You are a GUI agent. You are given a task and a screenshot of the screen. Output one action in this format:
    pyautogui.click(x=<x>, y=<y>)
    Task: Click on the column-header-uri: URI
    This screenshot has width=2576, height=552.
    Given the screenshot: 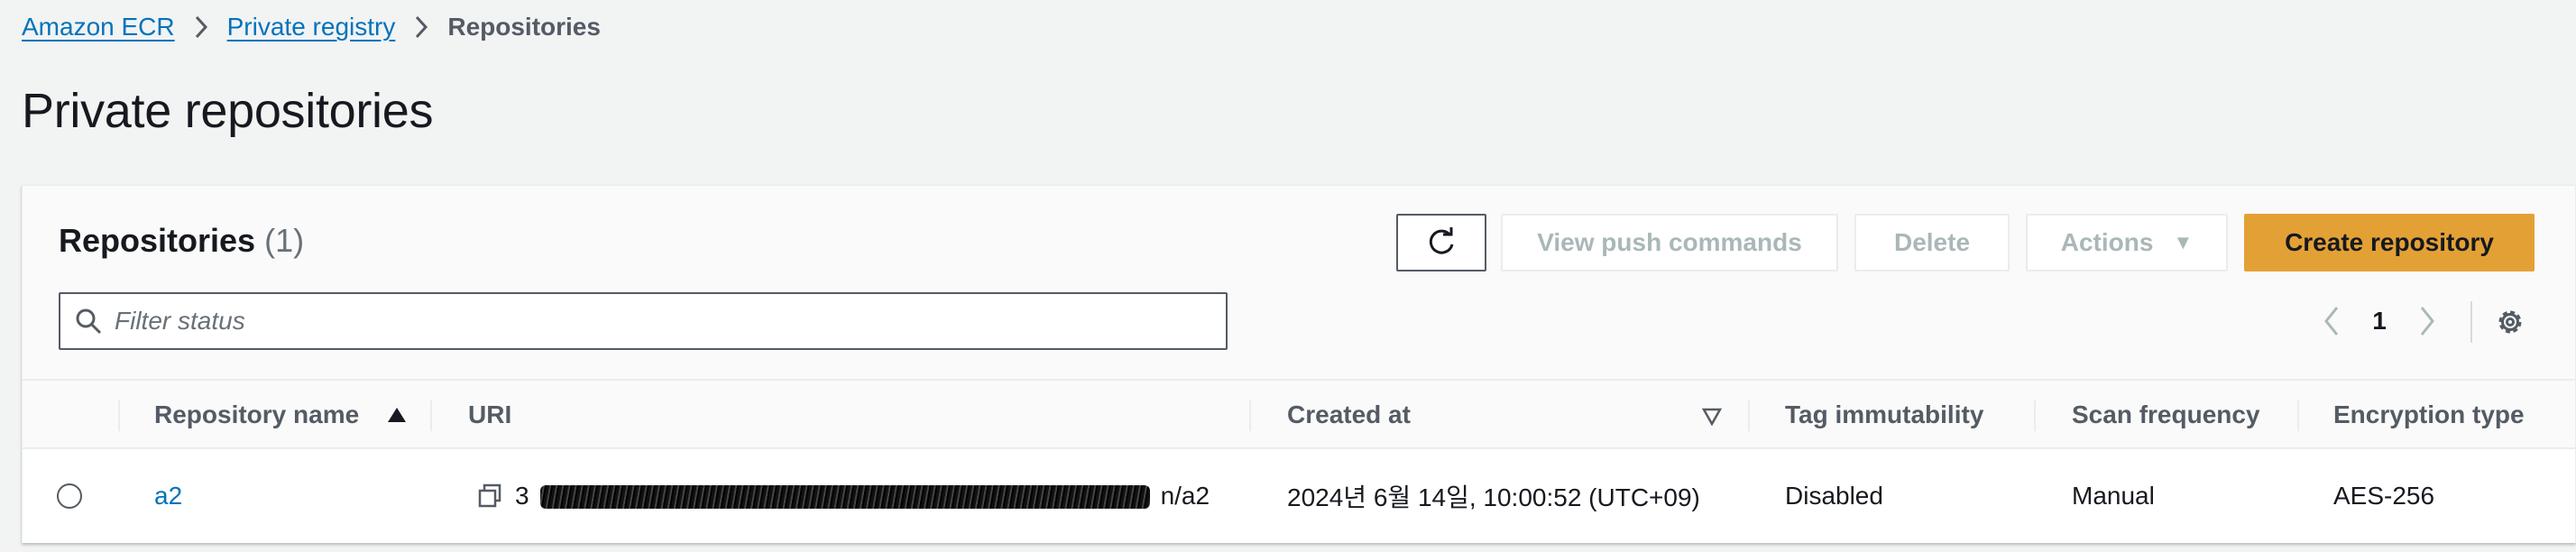 What is the action you would take?
    pyautogui.click(x=490, y=415)
    